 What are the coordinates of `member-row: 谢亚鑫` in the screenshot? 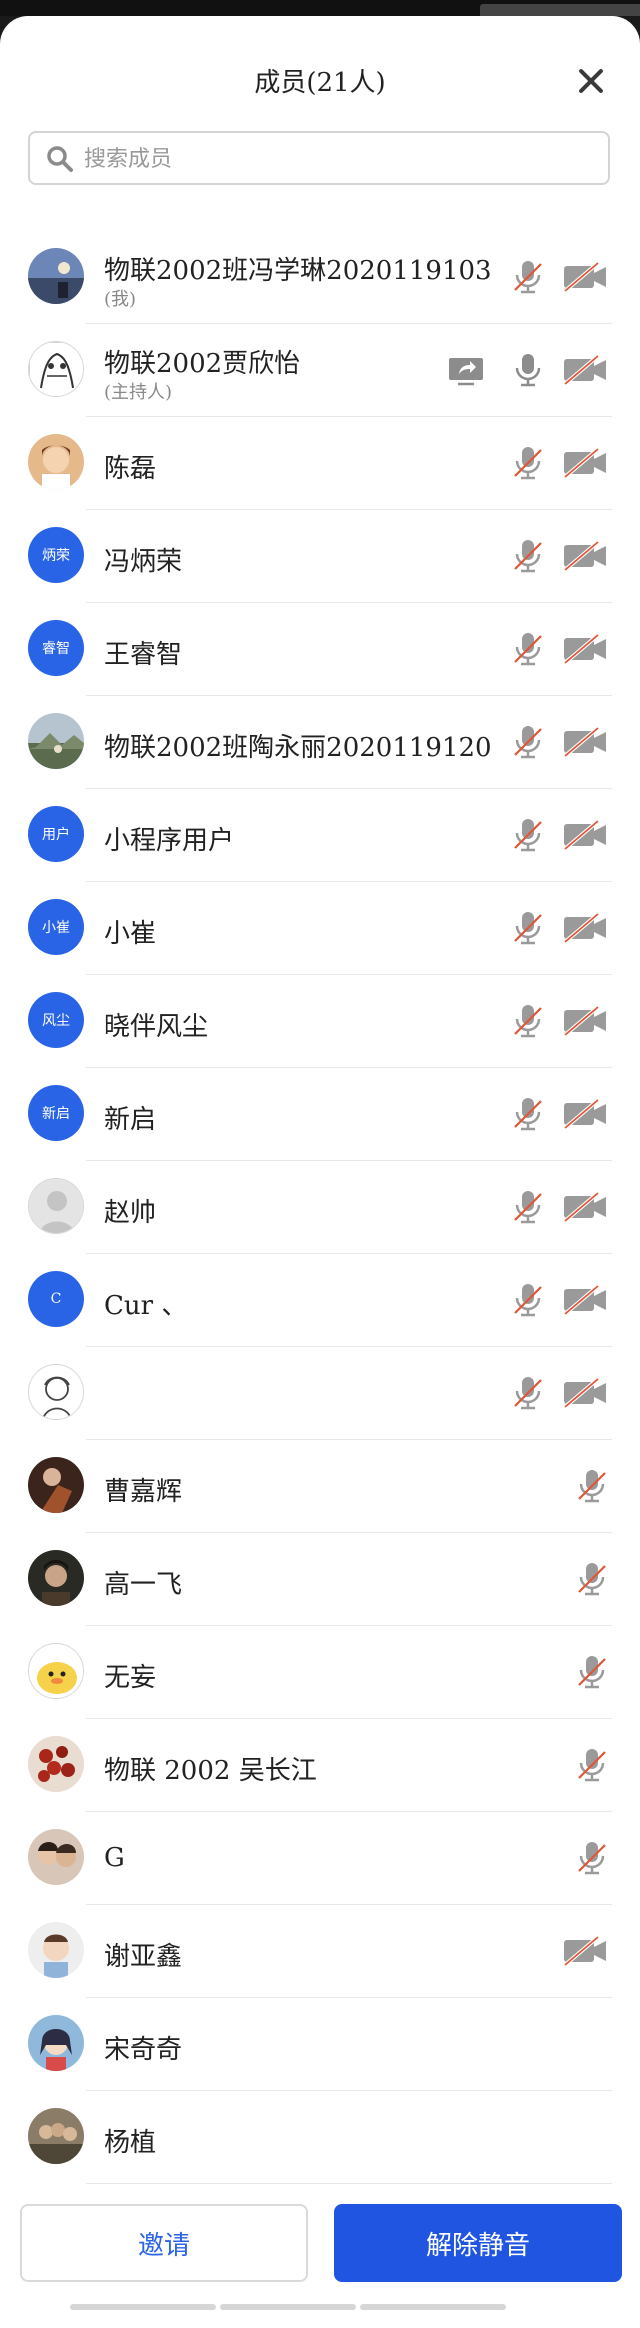 It's located at (320, 1951).